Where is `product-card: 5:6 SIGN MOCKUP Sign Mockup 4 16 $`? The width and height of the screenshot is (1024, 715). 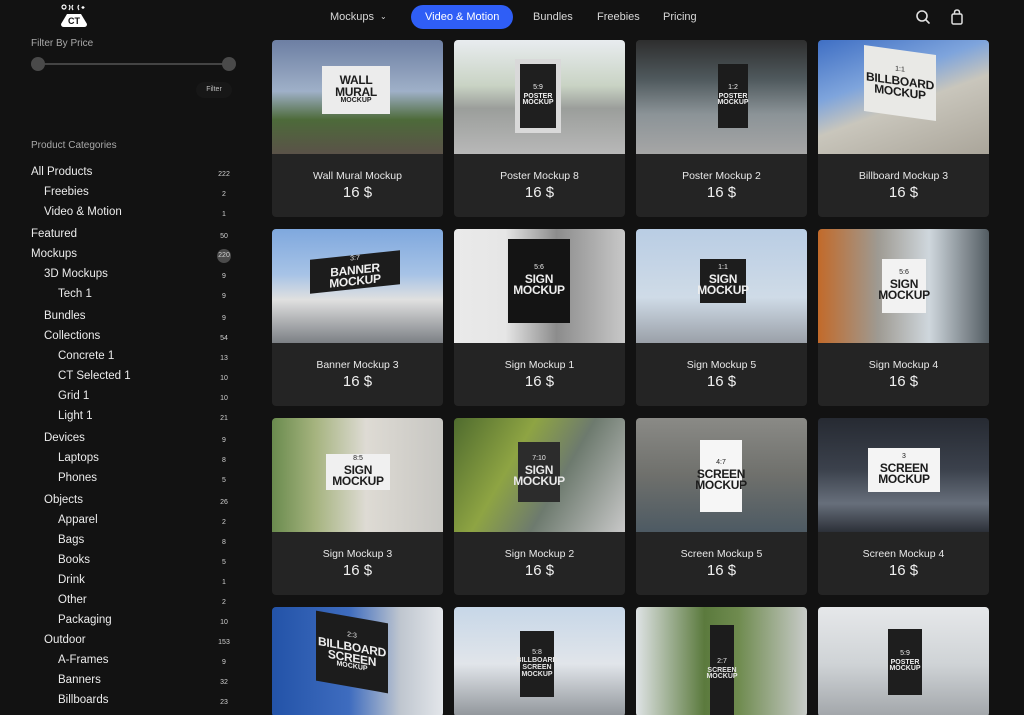 product-card: 5:6 SIGN MOCKUP Sign Mockup 4 16 $ is located at coordinates (903, 317).